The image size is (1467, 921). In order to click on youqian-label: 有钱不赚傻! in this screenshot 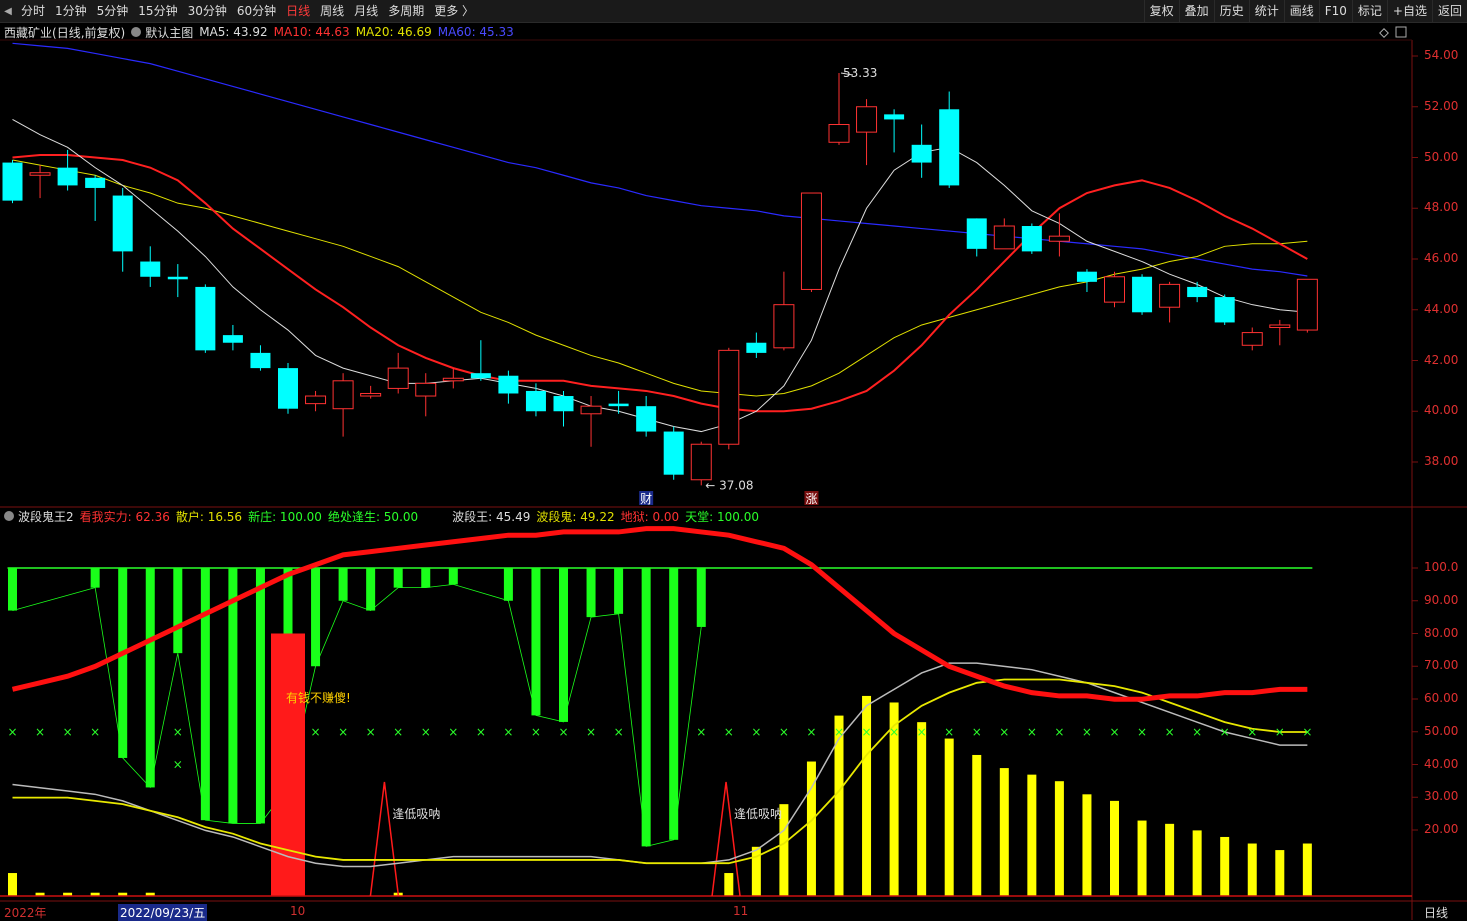, I will do `click(318, 697)`.